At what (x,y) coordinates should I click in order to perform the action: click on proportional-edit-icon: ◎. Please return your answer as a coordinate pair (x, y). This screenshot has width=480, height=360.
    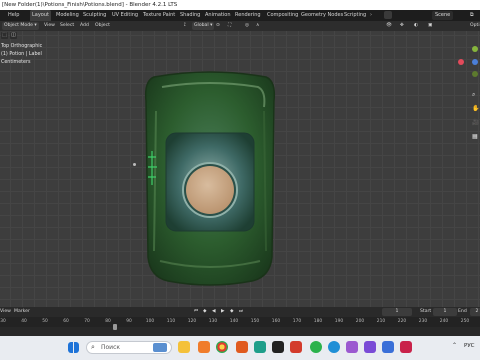
    Looking at the image, I should click on (247, 26).